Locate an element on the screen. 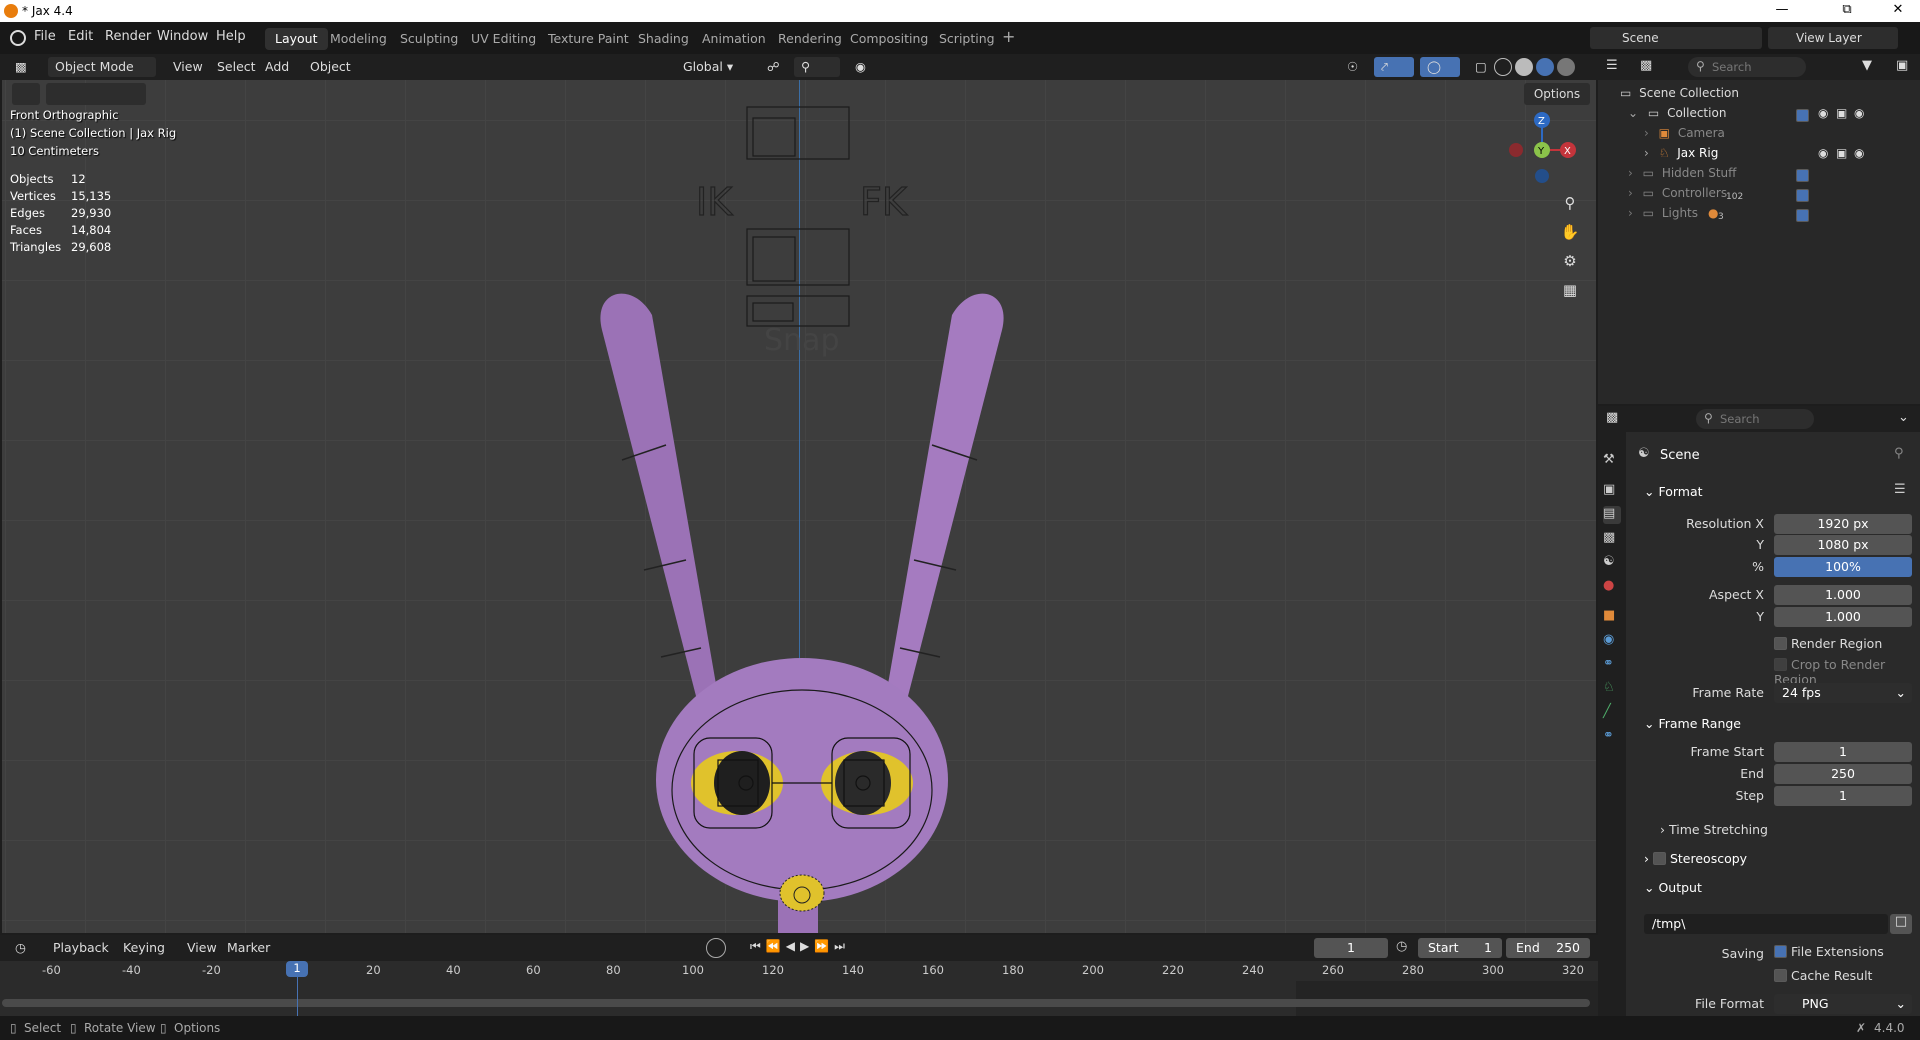 The height and width of the screenshot is (1040, 1920). select-mode-icons is located at coordinates (96, 94).